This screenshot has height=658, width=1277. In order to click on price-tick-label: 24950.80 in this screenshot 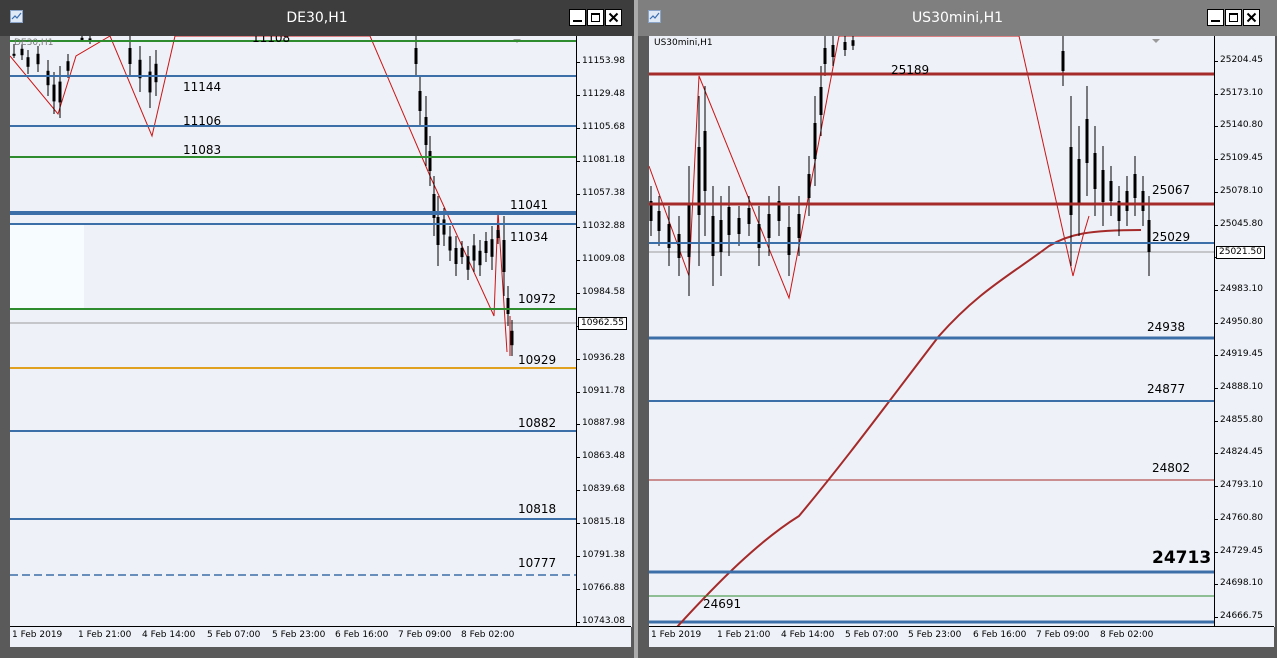, I will do `click(1241, 321)`.